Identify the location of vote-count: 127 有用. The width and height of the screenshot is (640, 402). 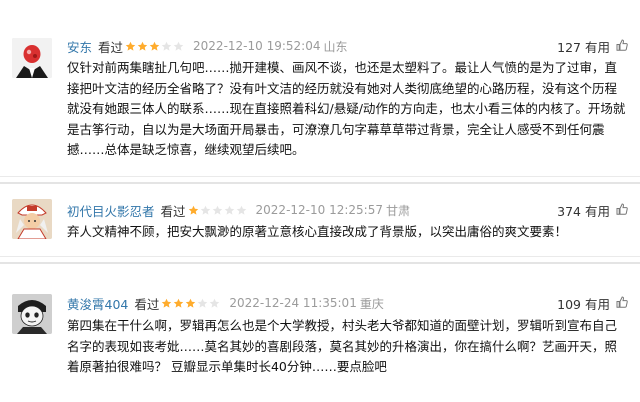
(583, 47).